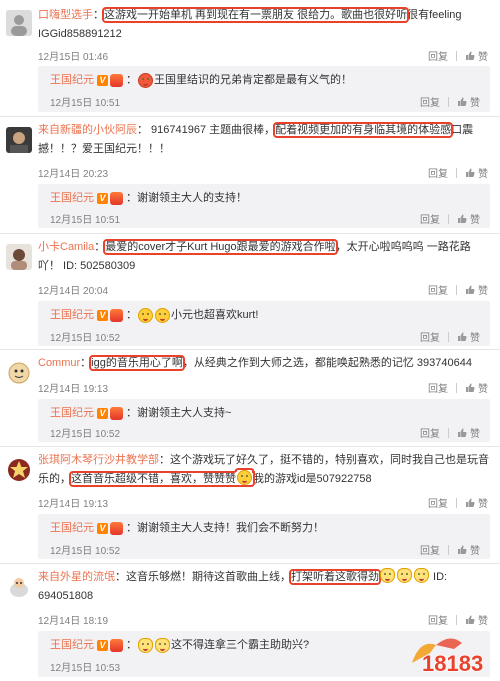 The image size is (500, 681). What do you see at coordinates (184, 413) in the screenshot?
I see `reply-text: 谢谢领主大人支持~` at bounding box center [184, 413].